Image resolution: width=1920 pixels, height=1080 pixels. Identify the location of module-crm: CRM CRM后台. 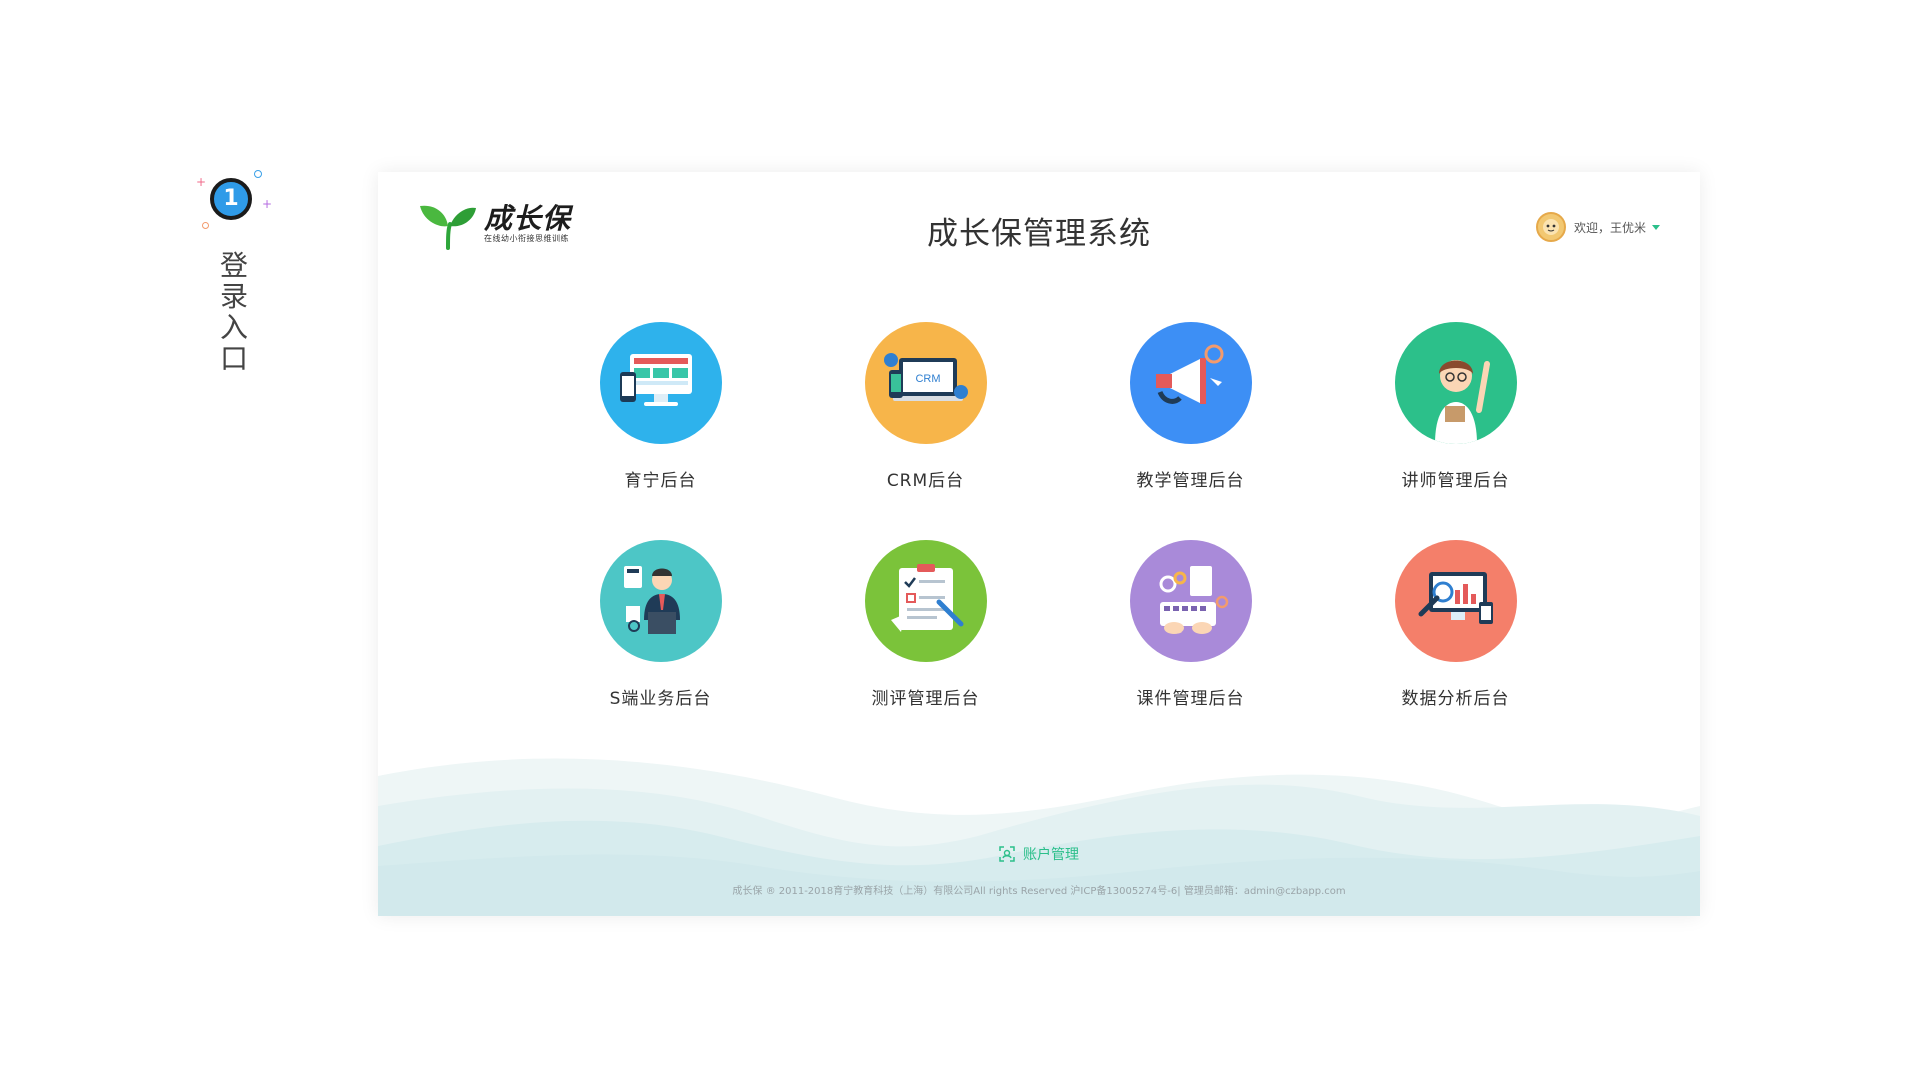
(925, 431).